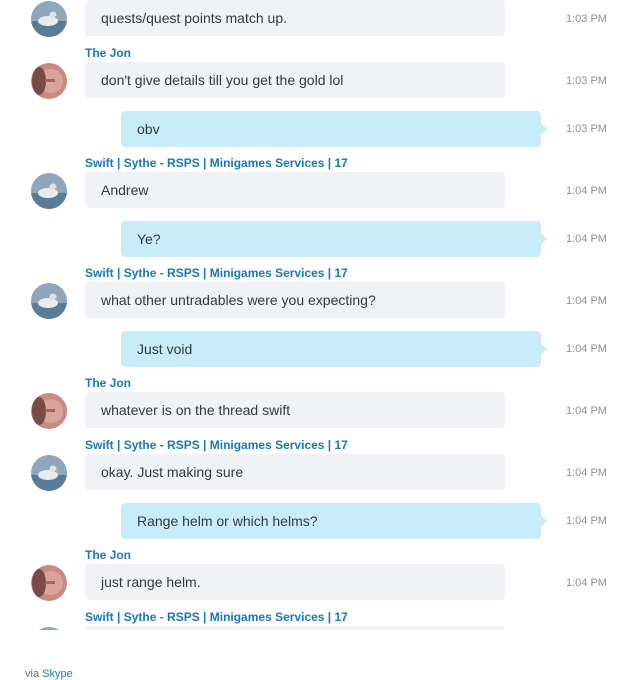 The width and height of the screenshot is (637, 680). I want to click on skype-link: Skype, so click(57, 674).